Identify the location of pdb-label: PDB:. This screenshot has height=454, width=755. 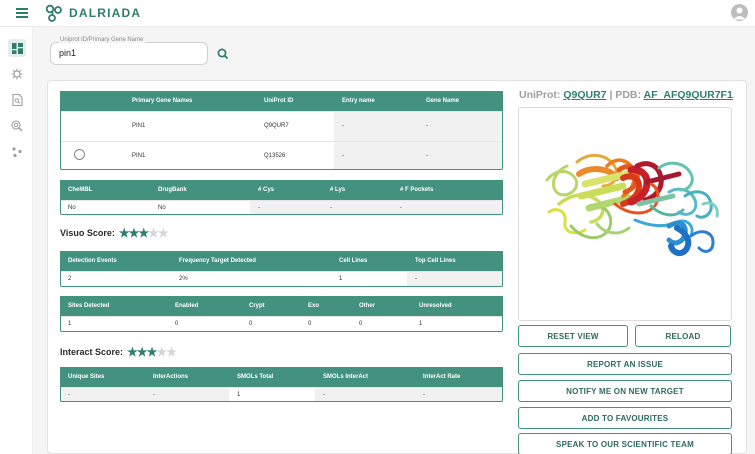
(628, 95).